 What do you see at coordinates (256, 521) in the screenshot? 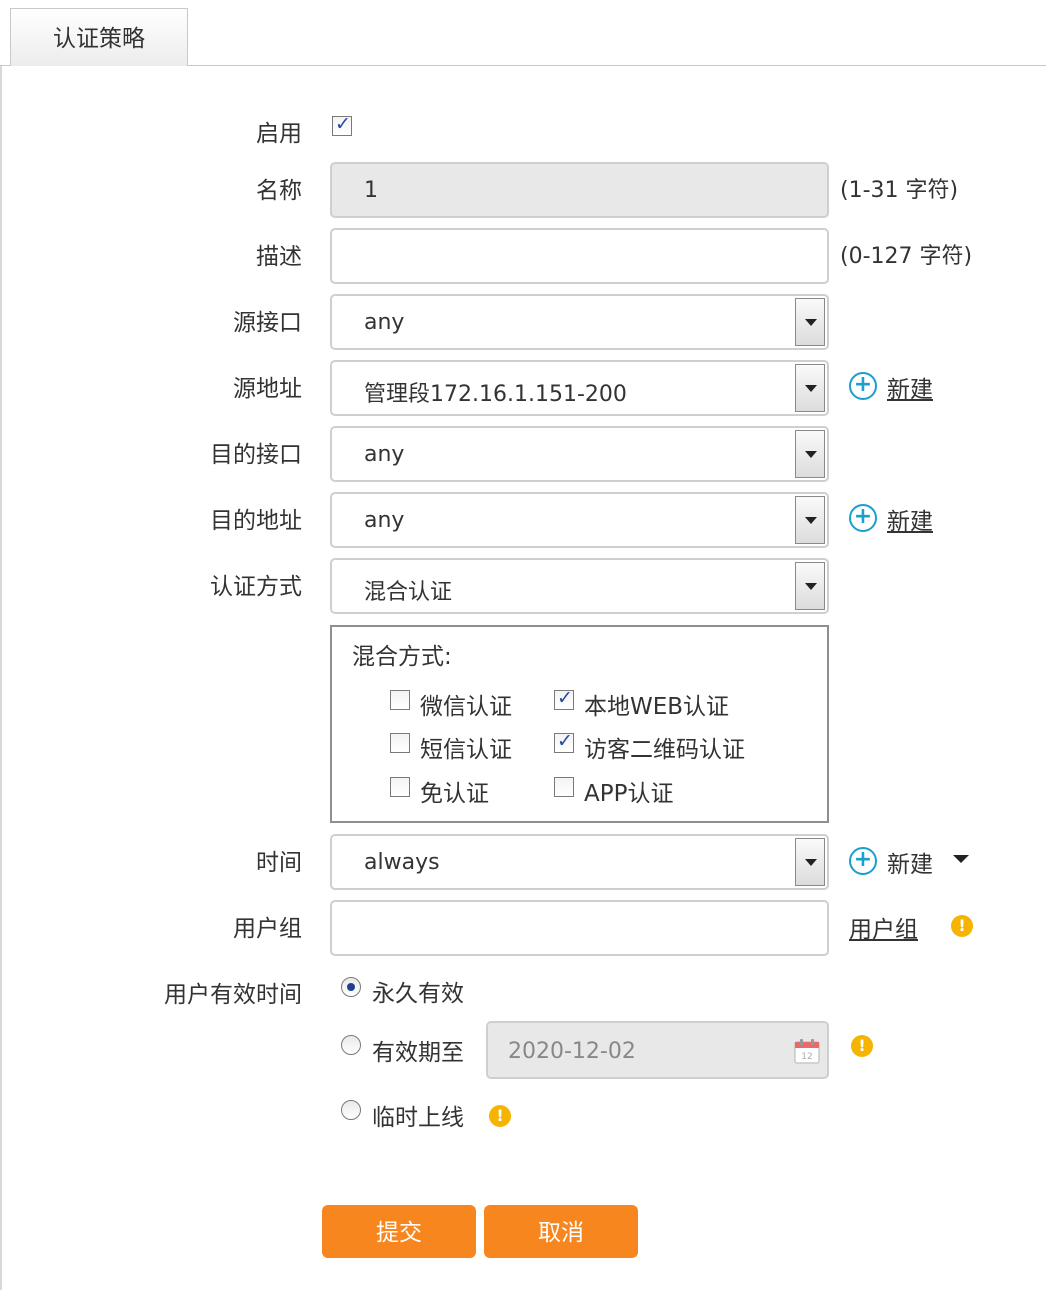
I see `dst-address-label: 目的地址` at bounding box center [256, 521].